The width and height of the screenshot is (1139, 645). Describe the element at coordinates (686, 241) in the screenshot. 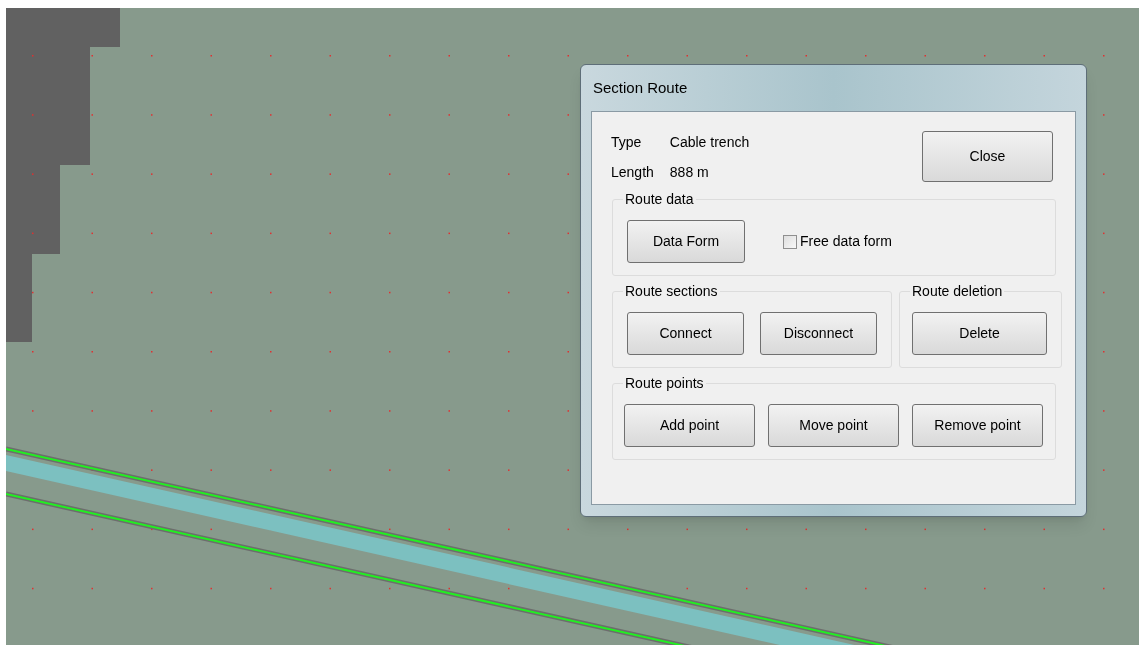

I see `action-button: Data Form` at that location.